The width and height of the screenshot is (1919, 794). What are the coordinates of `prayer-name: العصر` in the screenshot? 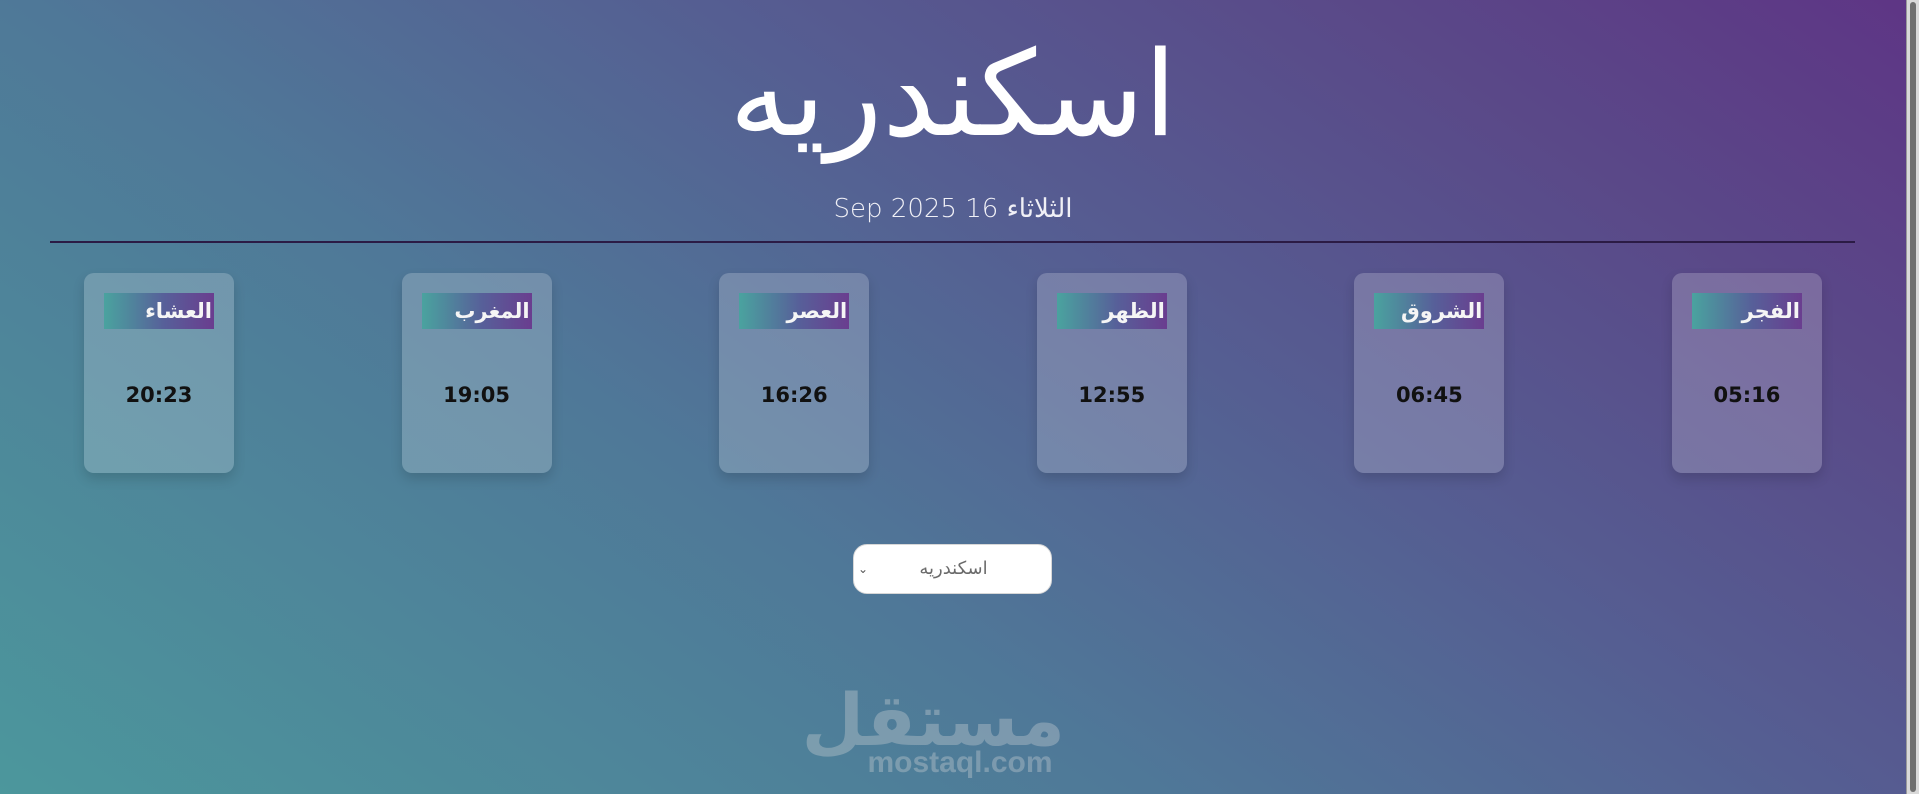 It's located at (794, 311).